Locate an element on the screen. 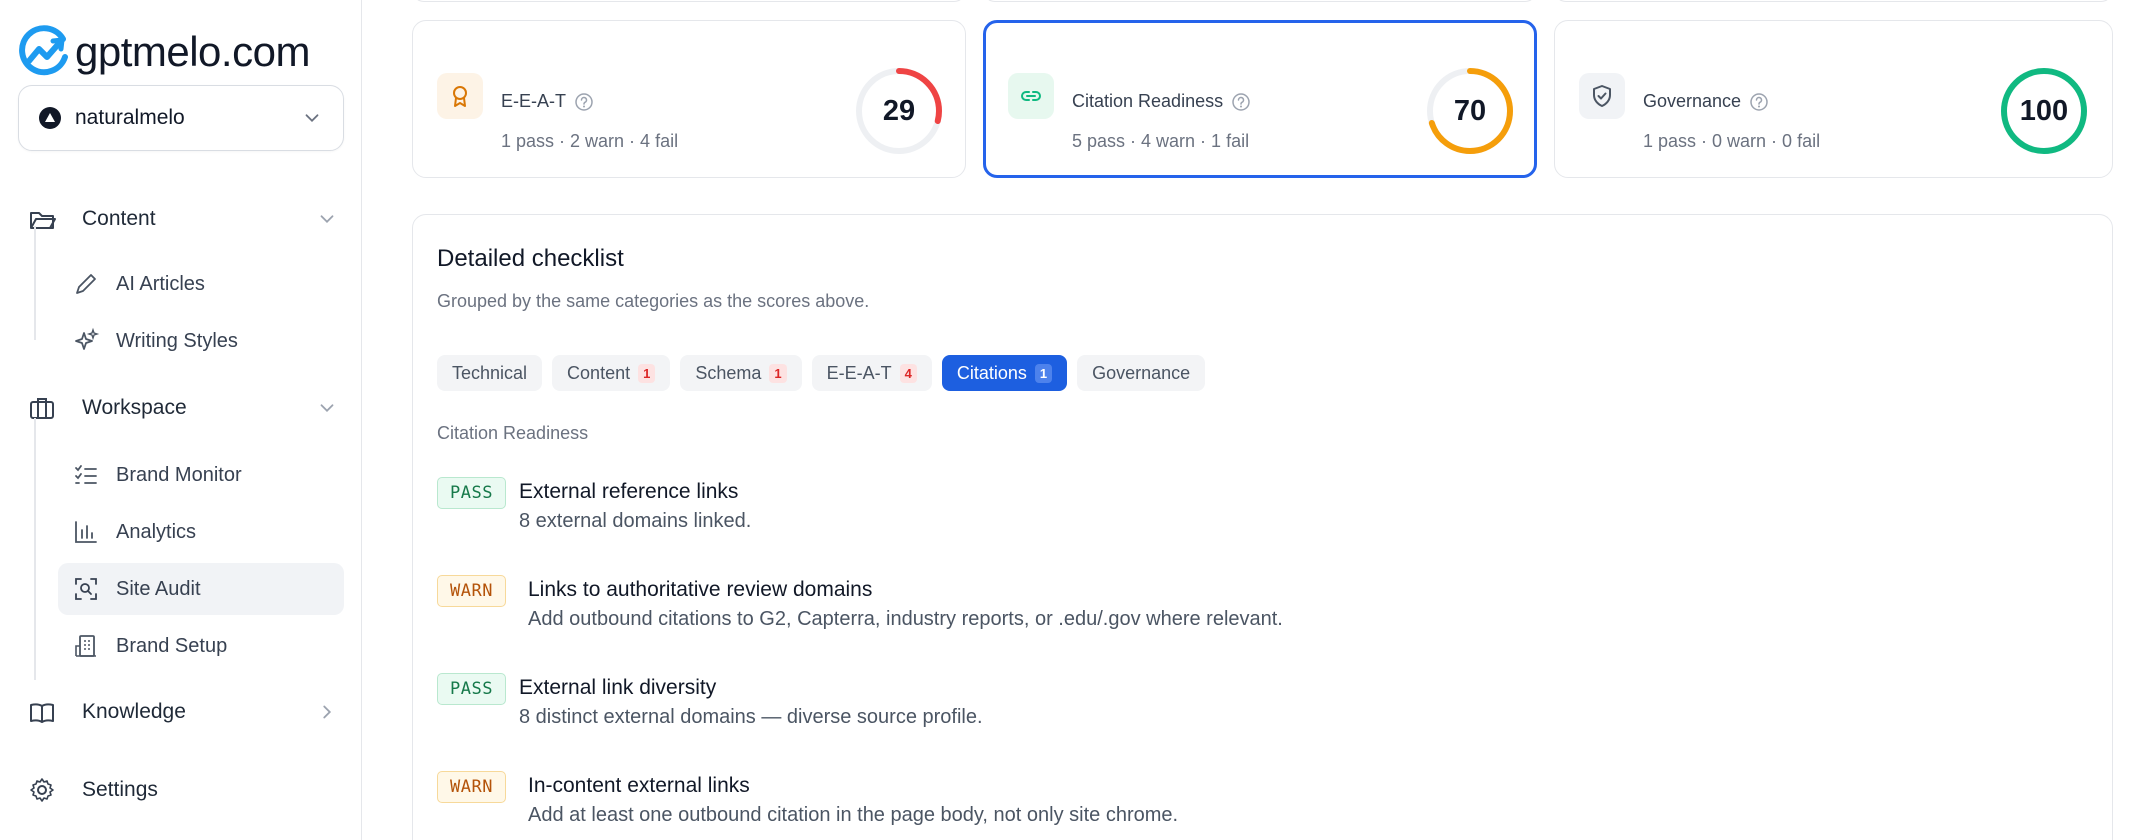 Image resolution: width=2133 pixels, height=840 pixels. score-ring: 29 is located at coordinates (899, 111).